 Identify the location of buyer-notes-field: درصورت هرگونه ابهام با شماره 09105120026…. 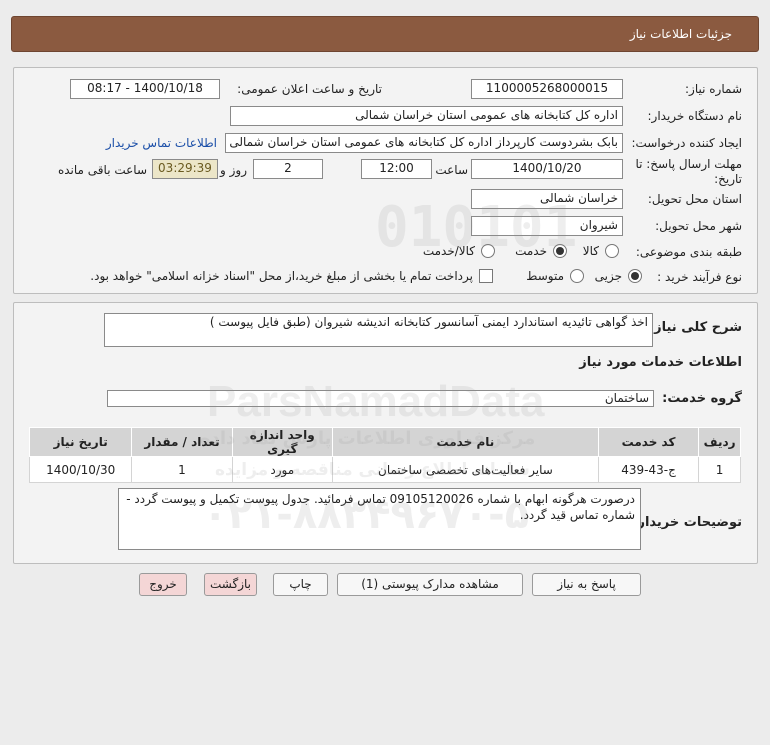
(379, 519).